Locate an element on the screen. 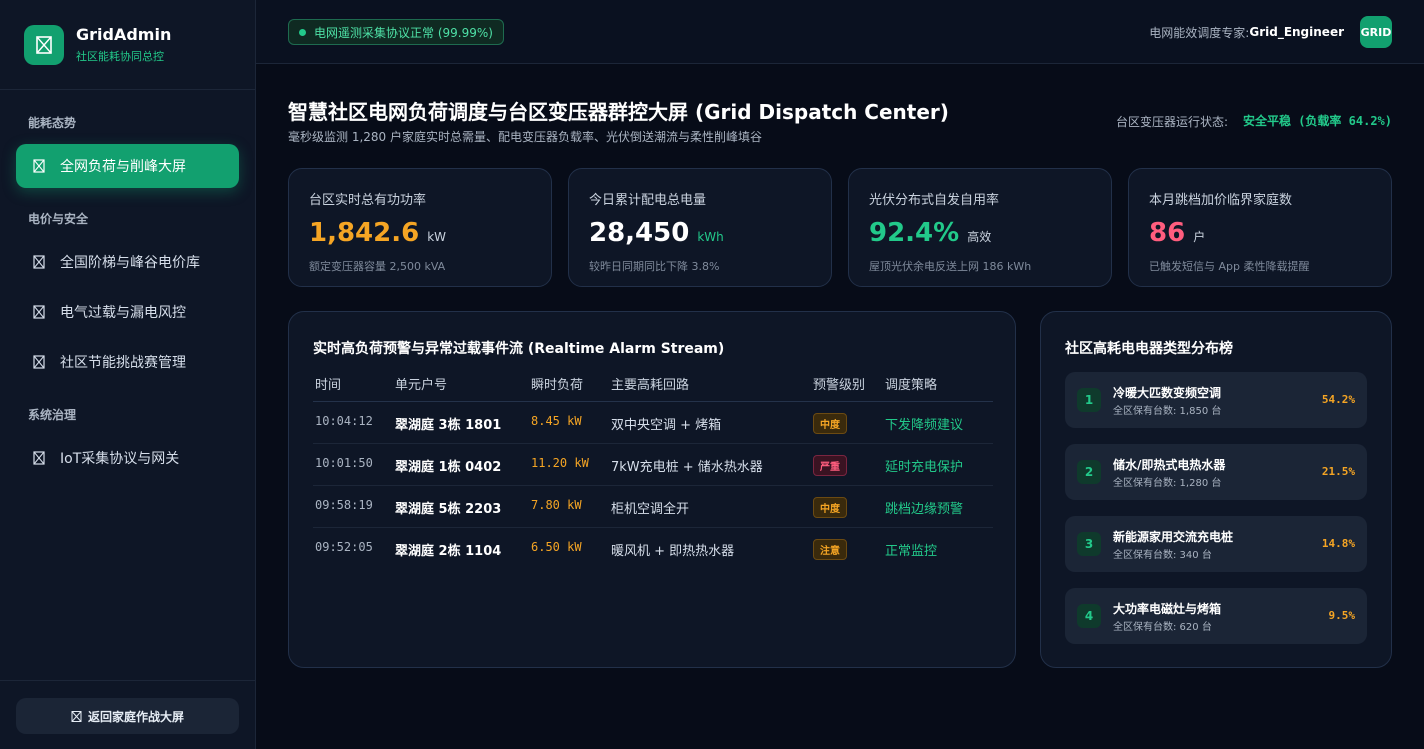  kpi-note: 额定变压器容量 2,500 kVA is located at coordinates (377, 266).